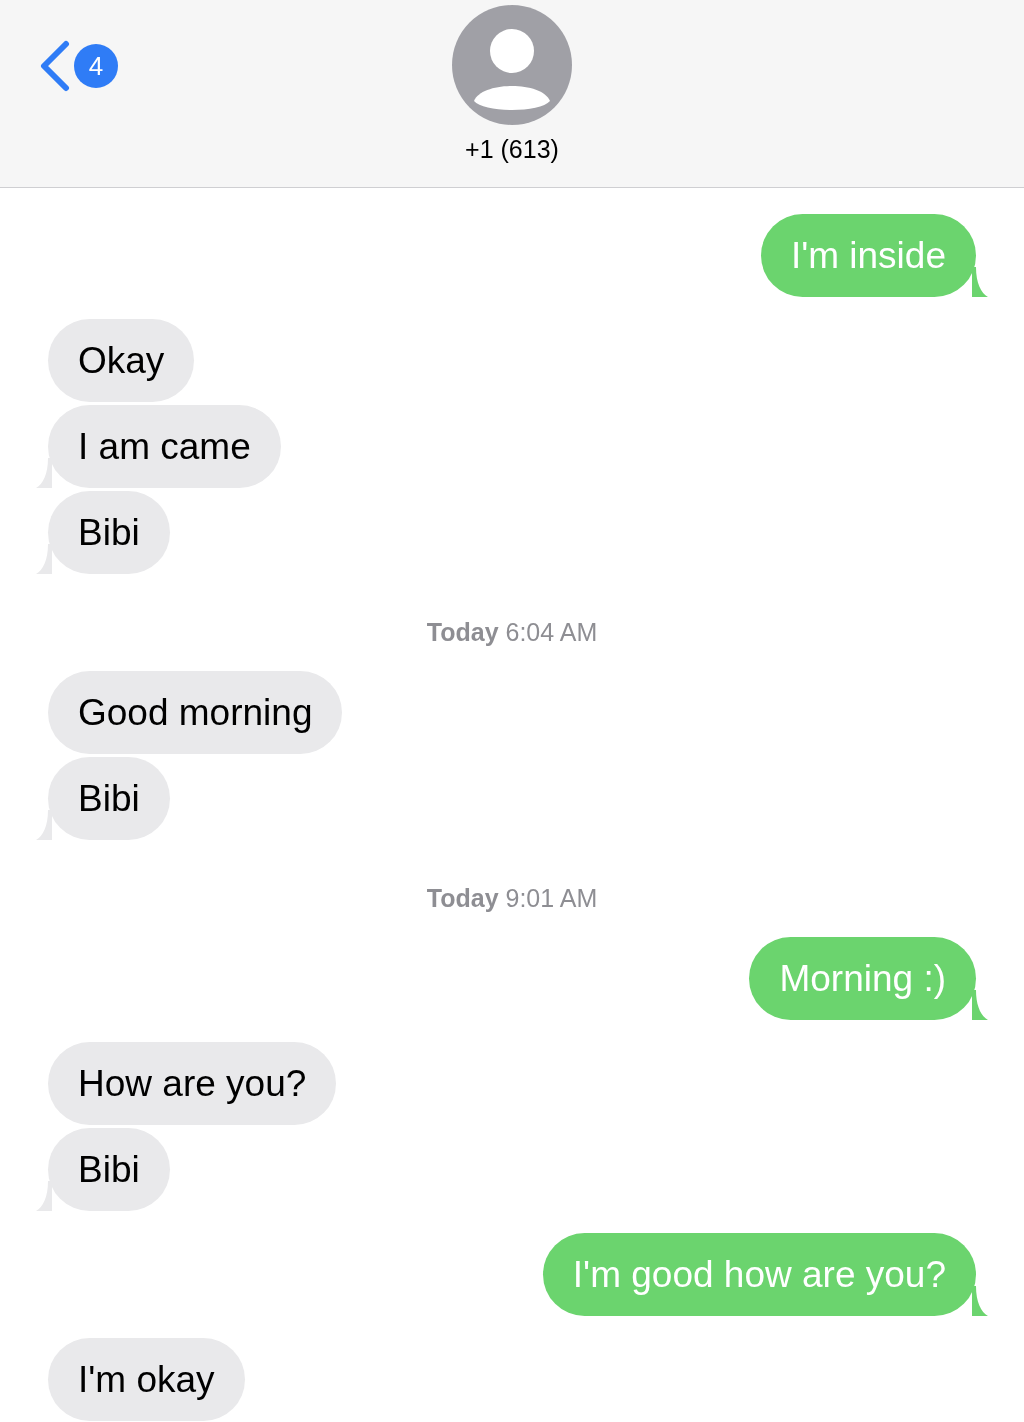  What do you see at coordinates (512, 898) in the screenshot?
I see `timestamp: Today 9:01 AM` at bounding box center [512, 898].